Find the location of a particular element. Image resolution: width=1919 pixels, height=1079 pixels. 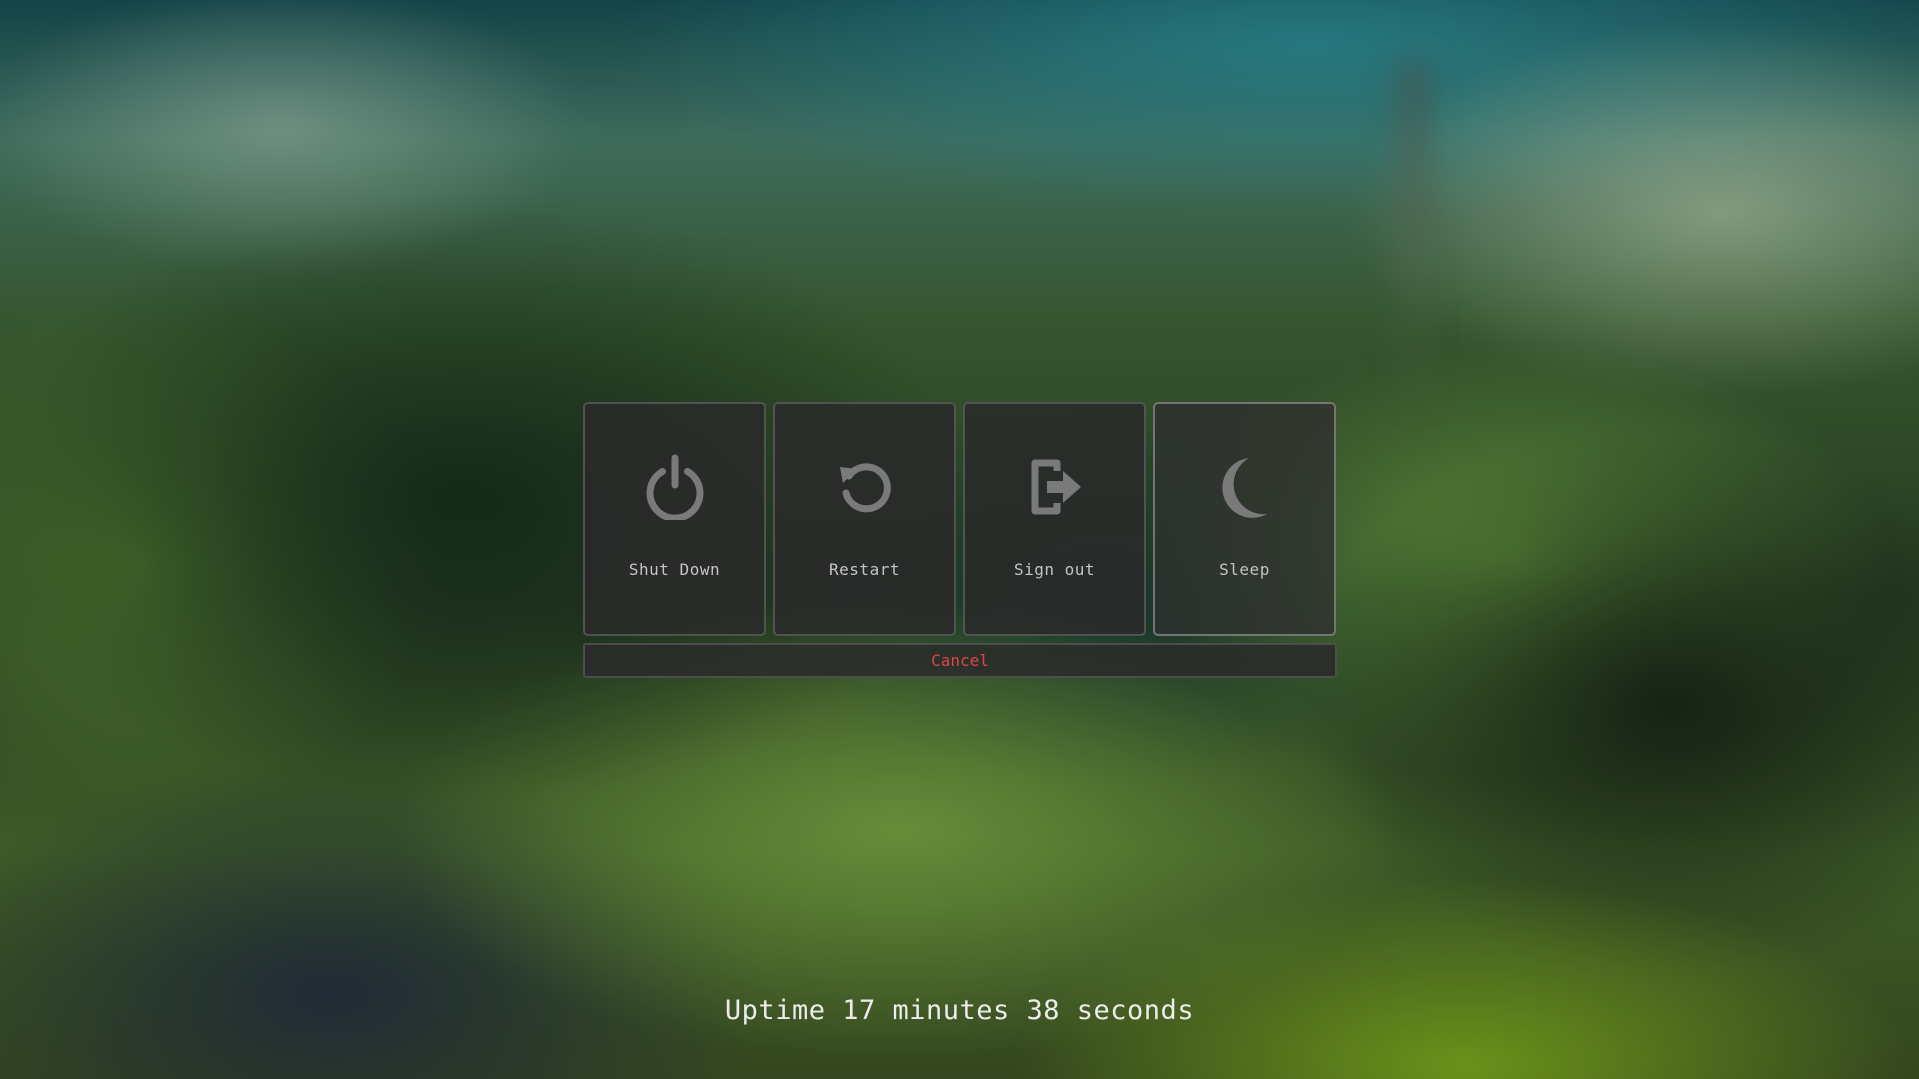

restart-button: Restart is located at coordinates (864, 519).